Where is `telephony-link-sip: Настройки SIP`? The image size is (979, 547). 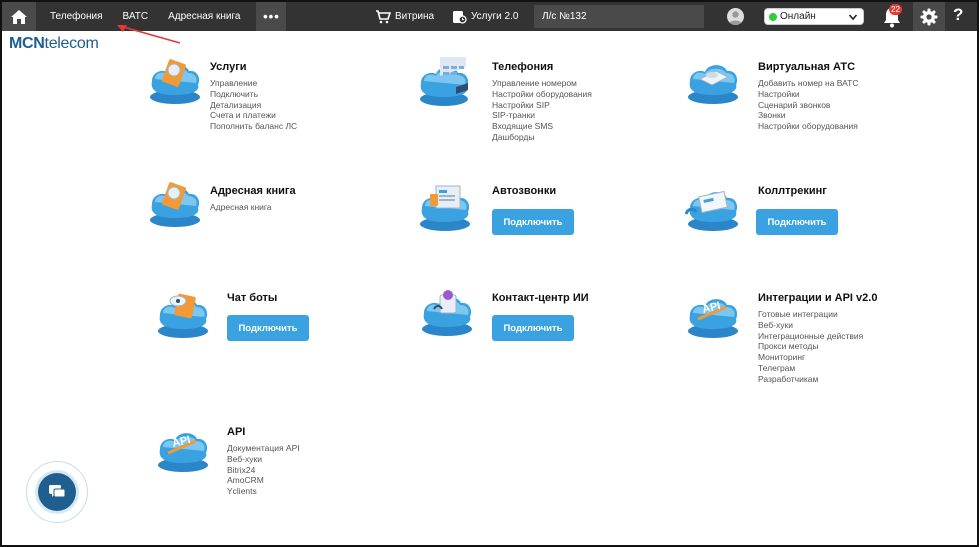
telephony-link-sip: Настройки SIP is located at coordinates (542, 105).